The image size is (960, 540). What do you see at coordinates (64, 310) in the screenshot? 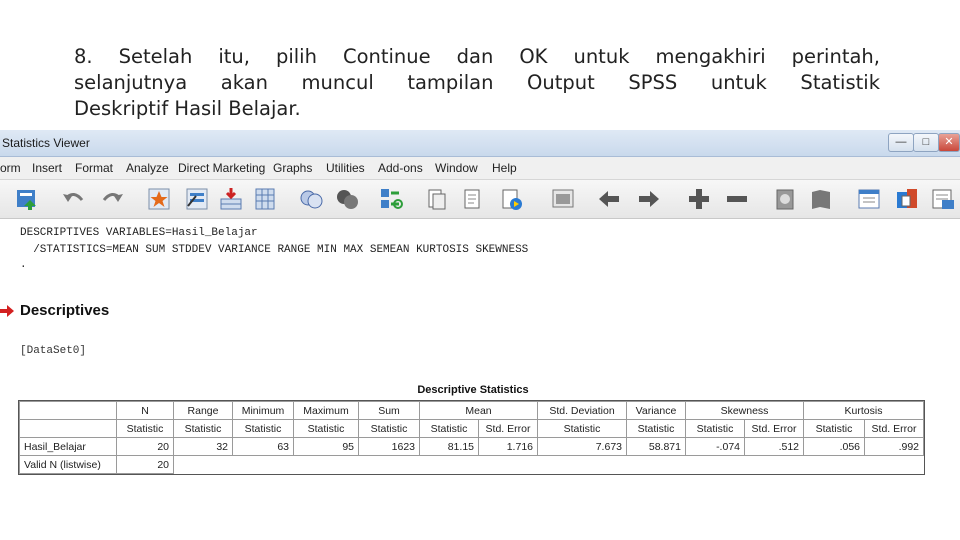
I see `descriptives-heading: Descriptives` at bounding box center [64, 310].